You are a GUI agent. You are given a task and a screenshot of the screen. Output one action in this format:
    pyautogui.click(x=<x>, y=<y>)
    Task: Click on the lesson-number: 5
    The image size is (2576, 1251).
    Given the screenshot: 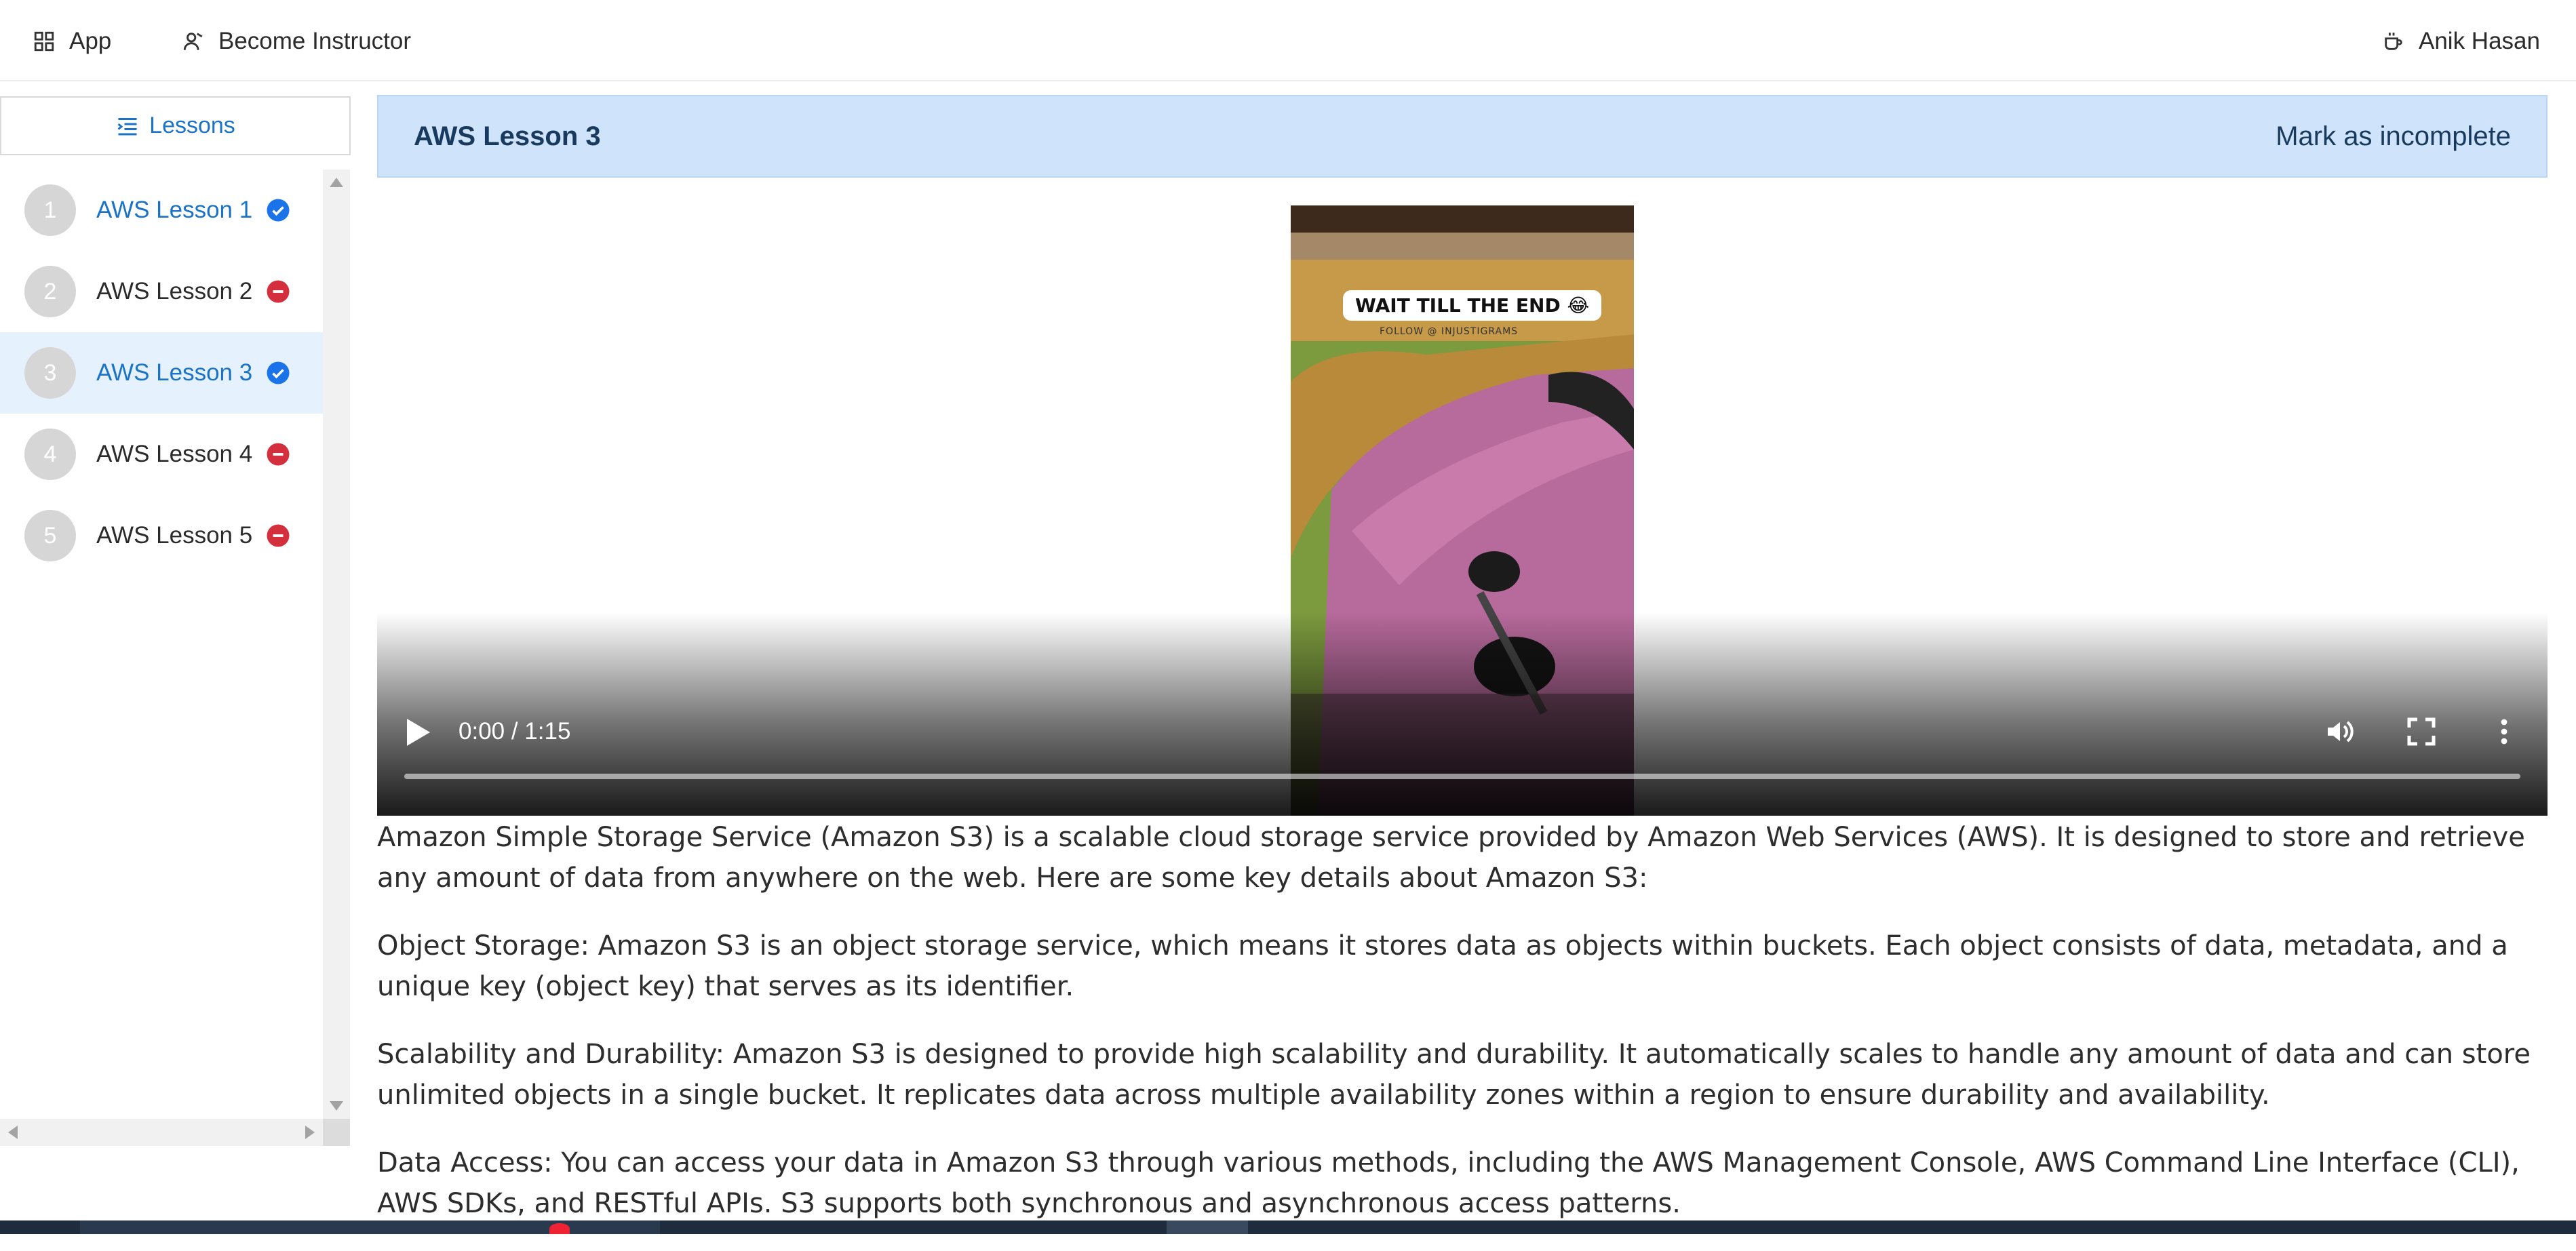 What is the action you would take?
    pyautogui.click(x=50, y=535)
    